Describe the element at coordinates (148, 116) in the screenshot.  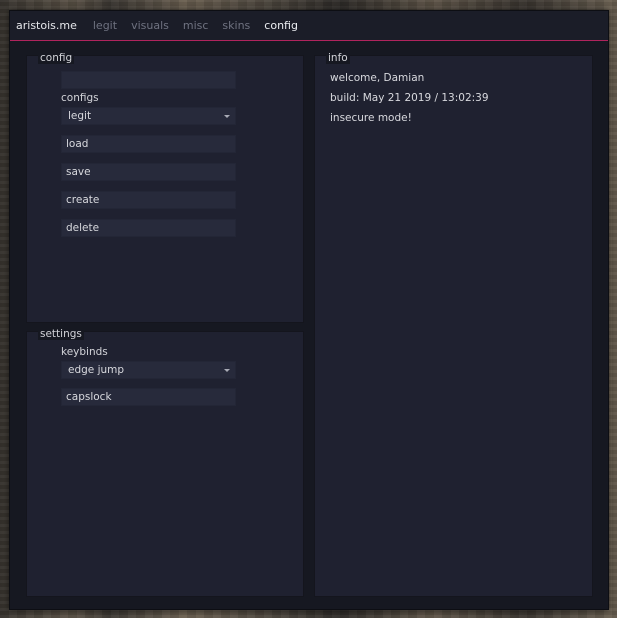
I see `configs-select: legit` at that location.